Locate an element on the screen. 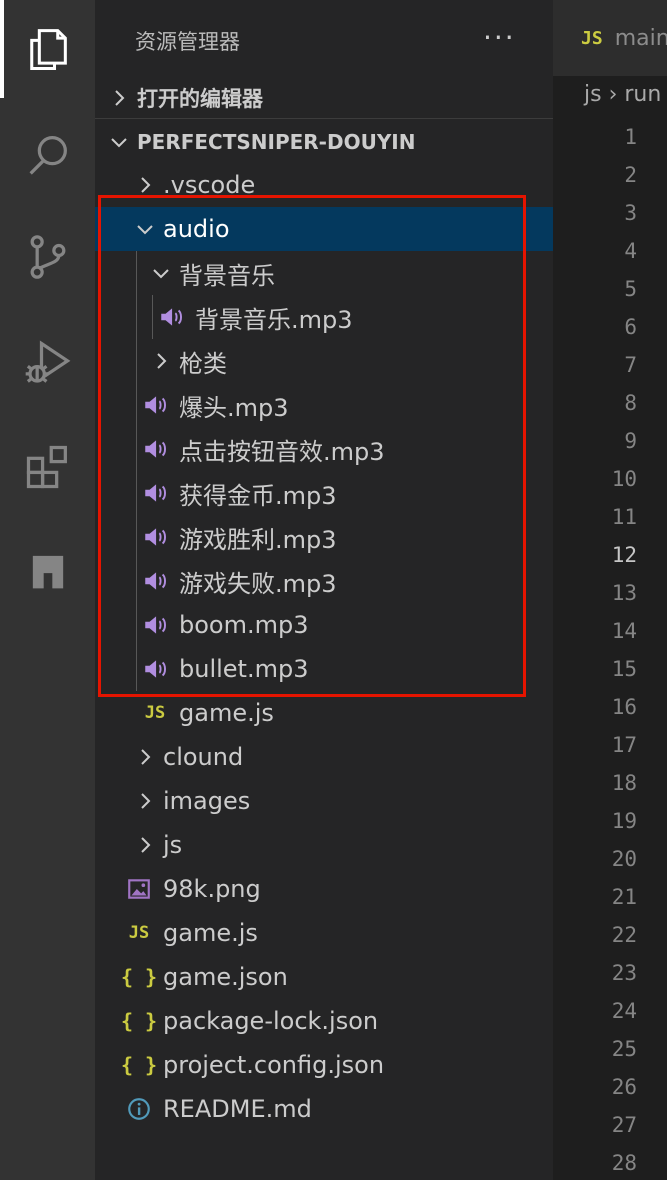  tree-file-bullet: bullet.mp3 is located at coordinates (324, 669).